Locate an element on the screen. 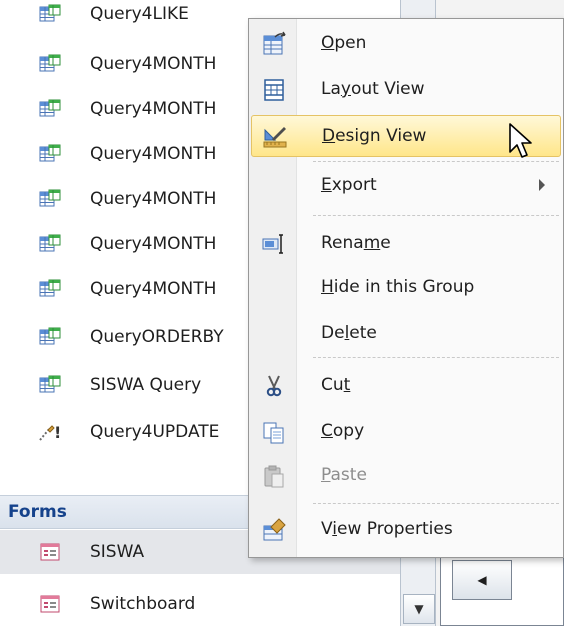  mouse-cursor-icon is located at coordinates (520, 140).